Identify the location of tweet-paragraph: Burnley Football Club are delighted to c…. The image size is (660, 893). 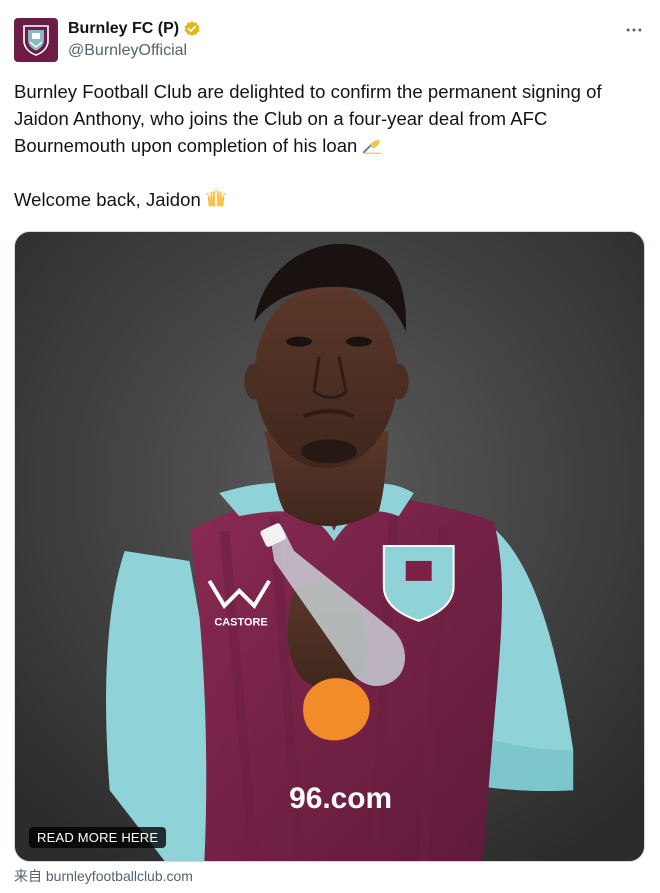
(330, 118).